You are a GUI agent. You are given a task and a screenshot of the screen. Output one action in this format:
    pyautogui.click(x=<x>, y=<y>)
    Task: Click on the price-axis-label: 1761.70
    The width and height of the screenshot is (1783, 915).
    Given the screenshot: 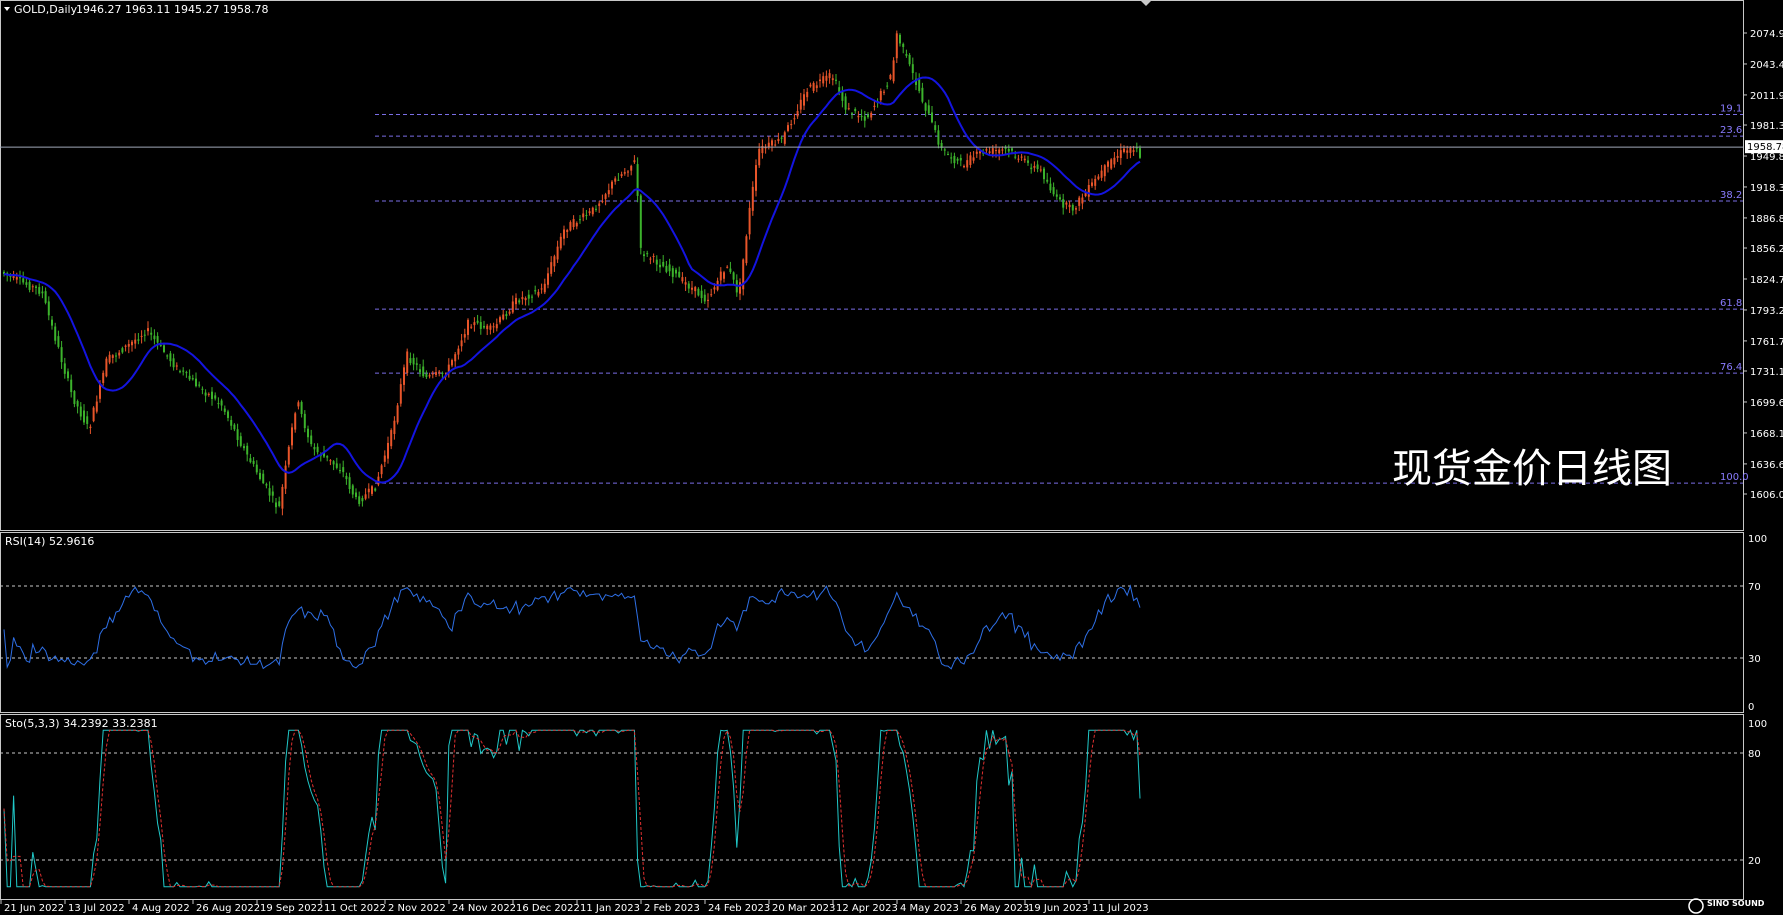 What is the action you would take?
    pyautogui.click(x=1766, y=342)
    